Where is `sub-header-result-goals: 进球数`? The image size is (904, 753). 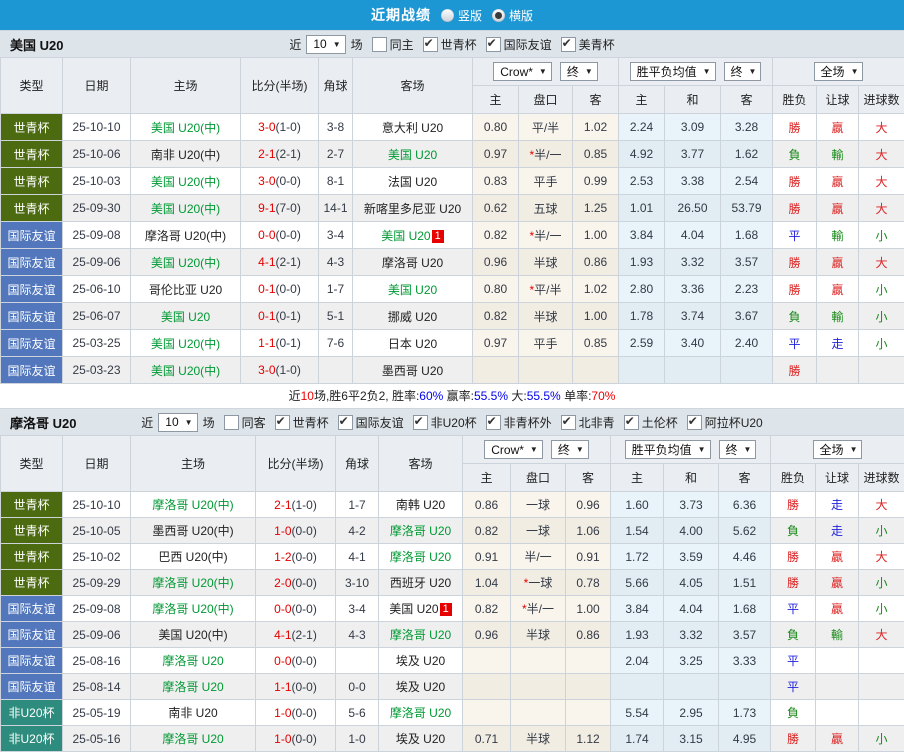 sub-header-result-goals: 进球数 is located at coordinates (881, 477).